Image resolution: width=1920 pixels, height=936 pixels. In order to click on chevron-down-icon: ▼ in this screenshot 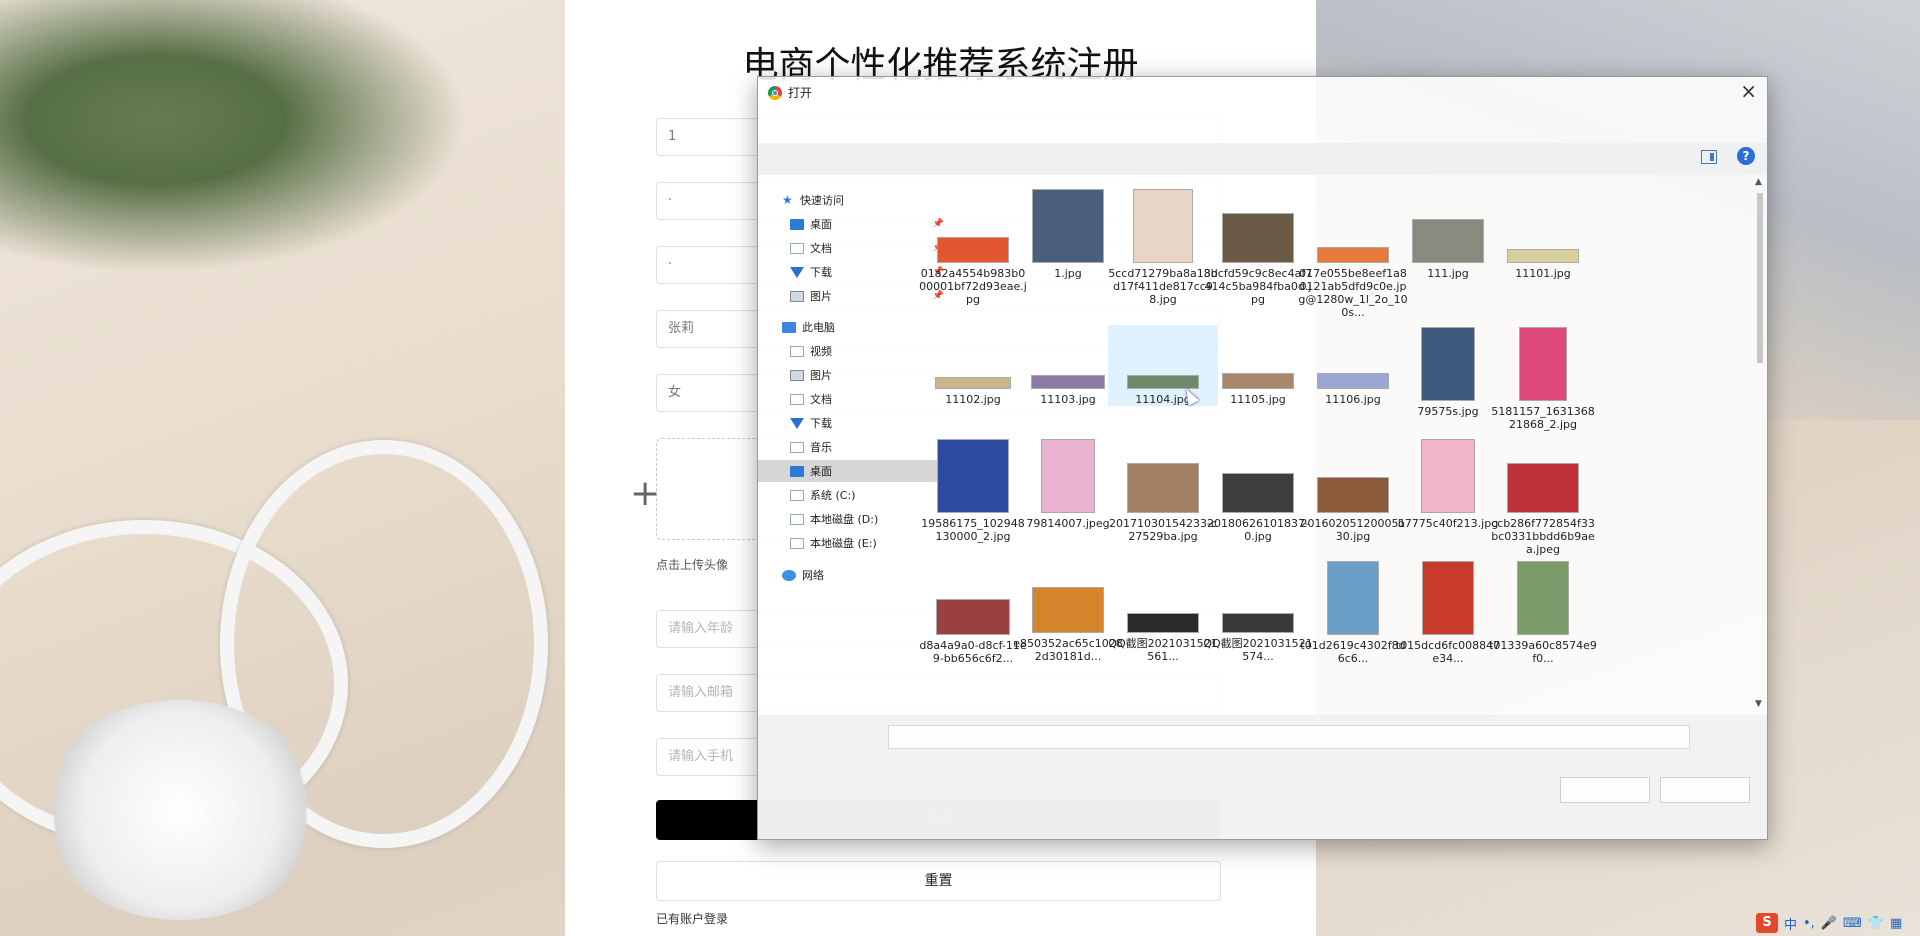, I will do `click(1758, 704)`.